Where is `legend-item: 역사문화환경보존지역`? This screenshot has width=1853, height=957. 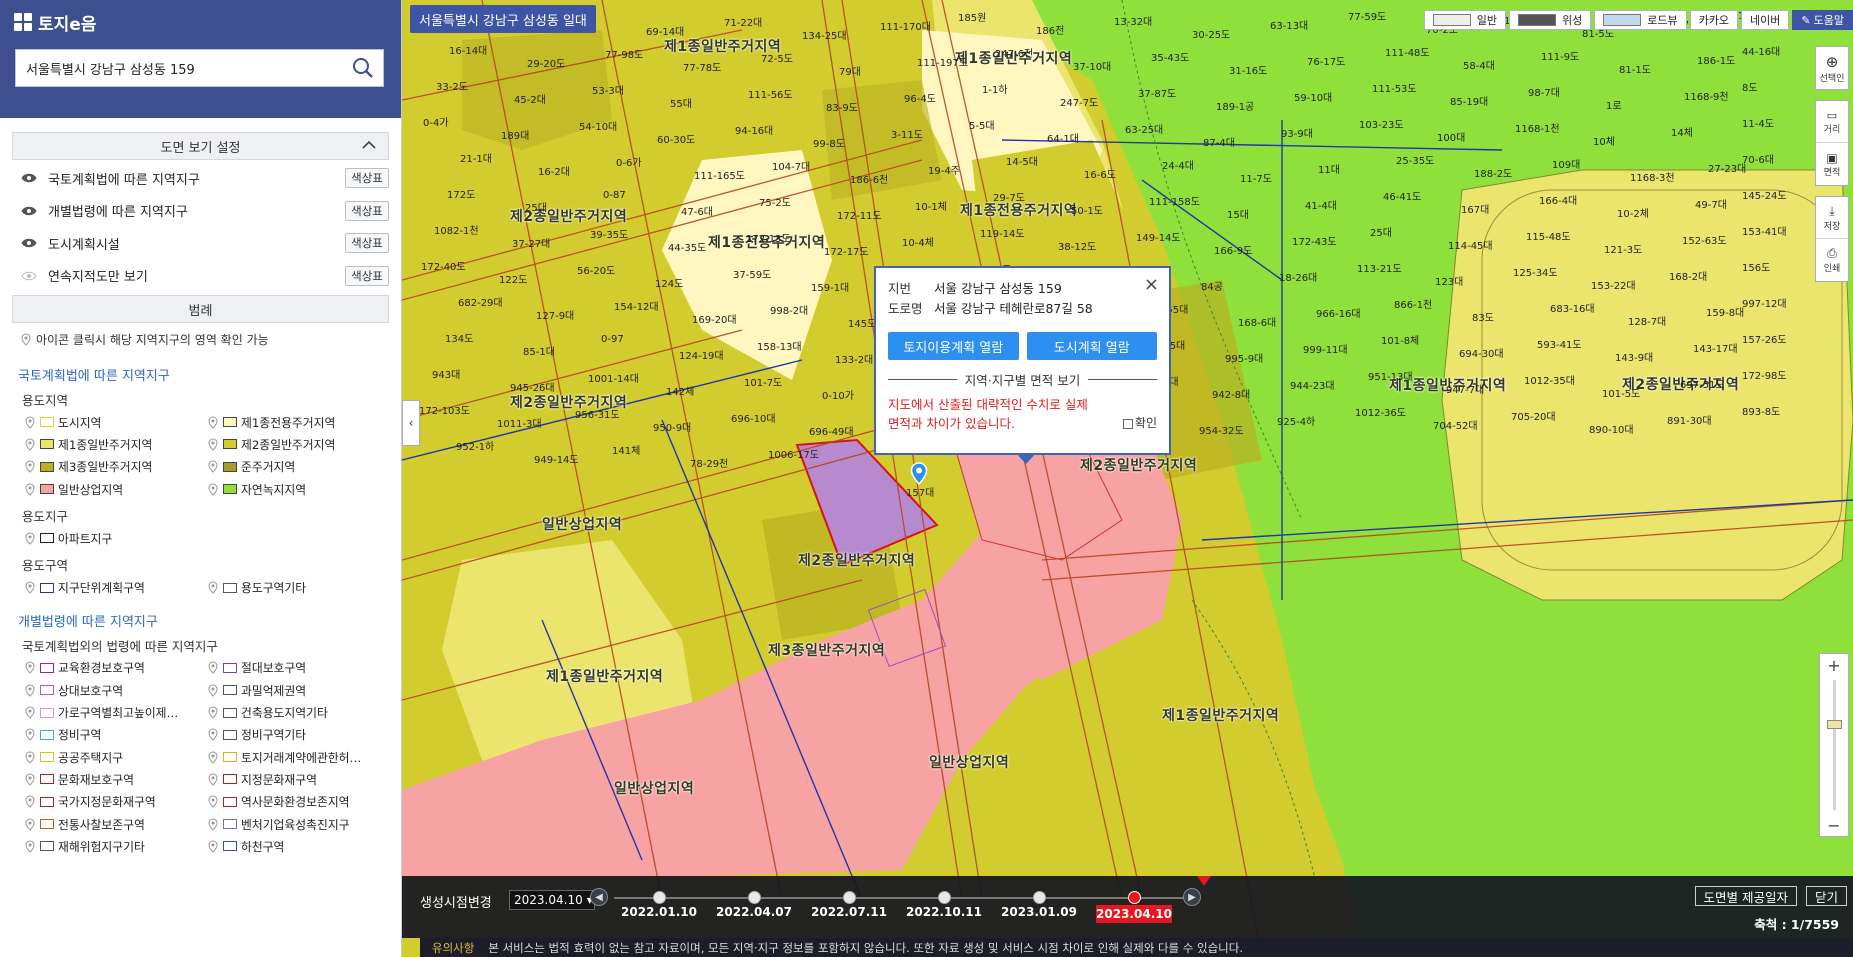 legend-item: 역사문화환경보존지역 is located at coordinates (298, 802).